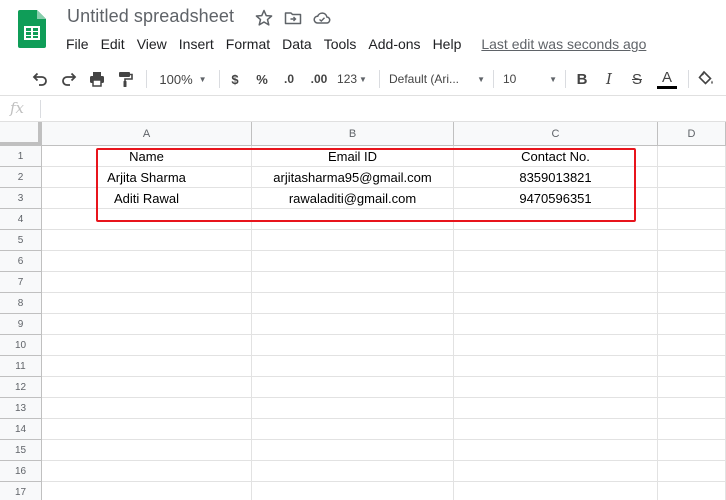  Describe the element at coordinates (21, 240) in the screenshot. I see `row-header: 5` at that location.